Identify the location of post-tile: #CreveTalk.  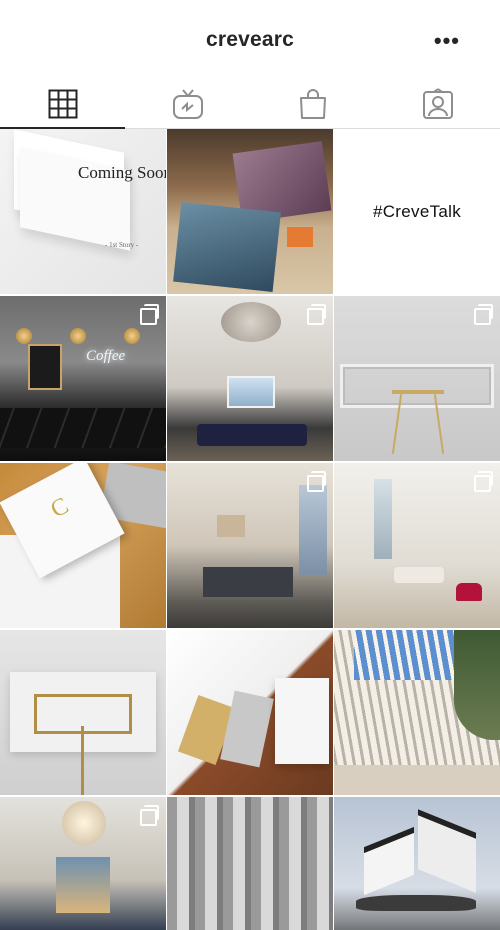
(417, 211).